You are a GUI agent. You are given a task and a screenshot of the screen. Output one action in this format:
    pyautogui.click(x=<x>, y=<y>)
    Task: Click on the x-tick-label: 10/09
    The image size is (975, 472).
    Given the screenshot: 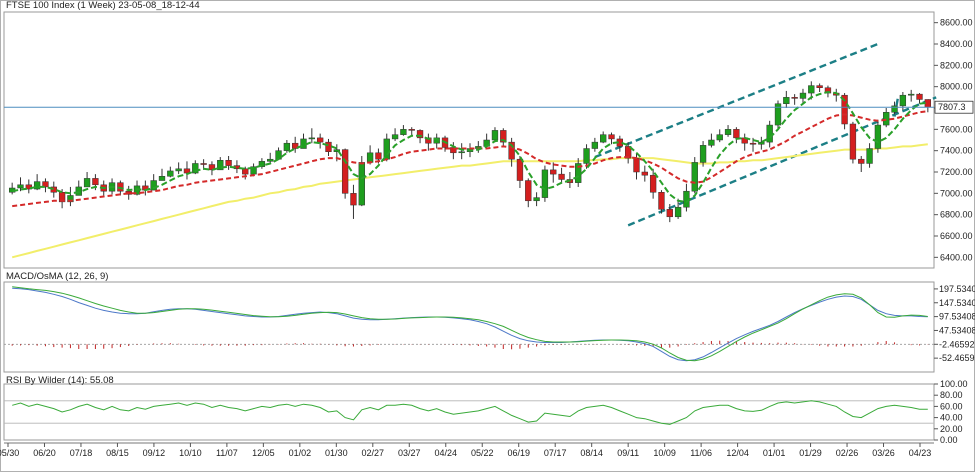 What is the action you would take?
    pyautogui.click(x=664, y=453)
    